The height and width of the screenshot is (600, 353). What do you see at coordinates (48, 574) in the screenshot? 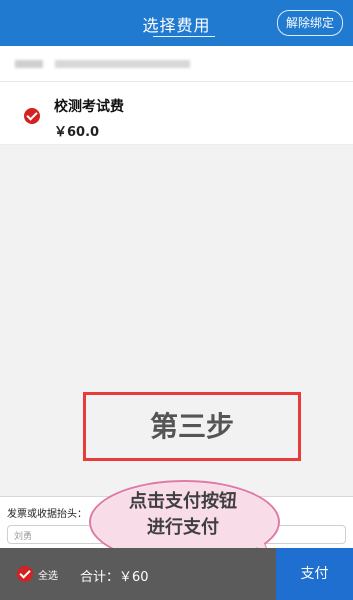
I see `select-all-label: 全选` at bounding box center [48, 574].